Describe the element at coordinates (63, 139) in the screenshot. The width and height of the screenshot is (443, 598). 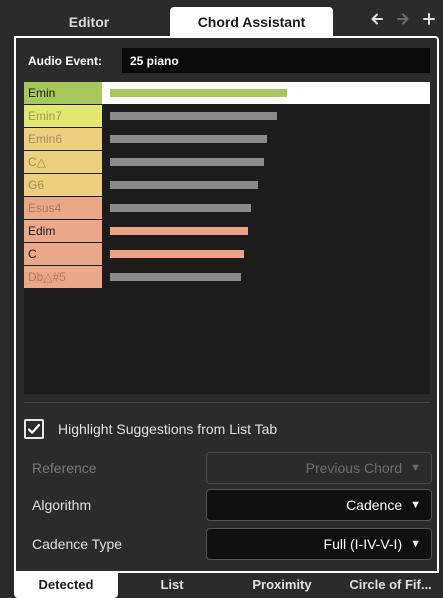
I see `chord-name: Emin6` at that location.